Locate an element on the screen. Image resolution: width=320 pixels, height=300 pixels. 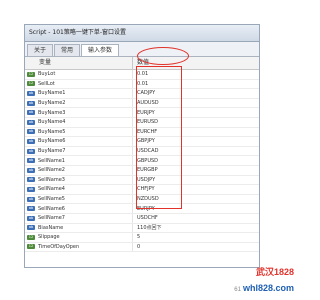
tab-2: 输入参数 is located at coordinates (100, 50).